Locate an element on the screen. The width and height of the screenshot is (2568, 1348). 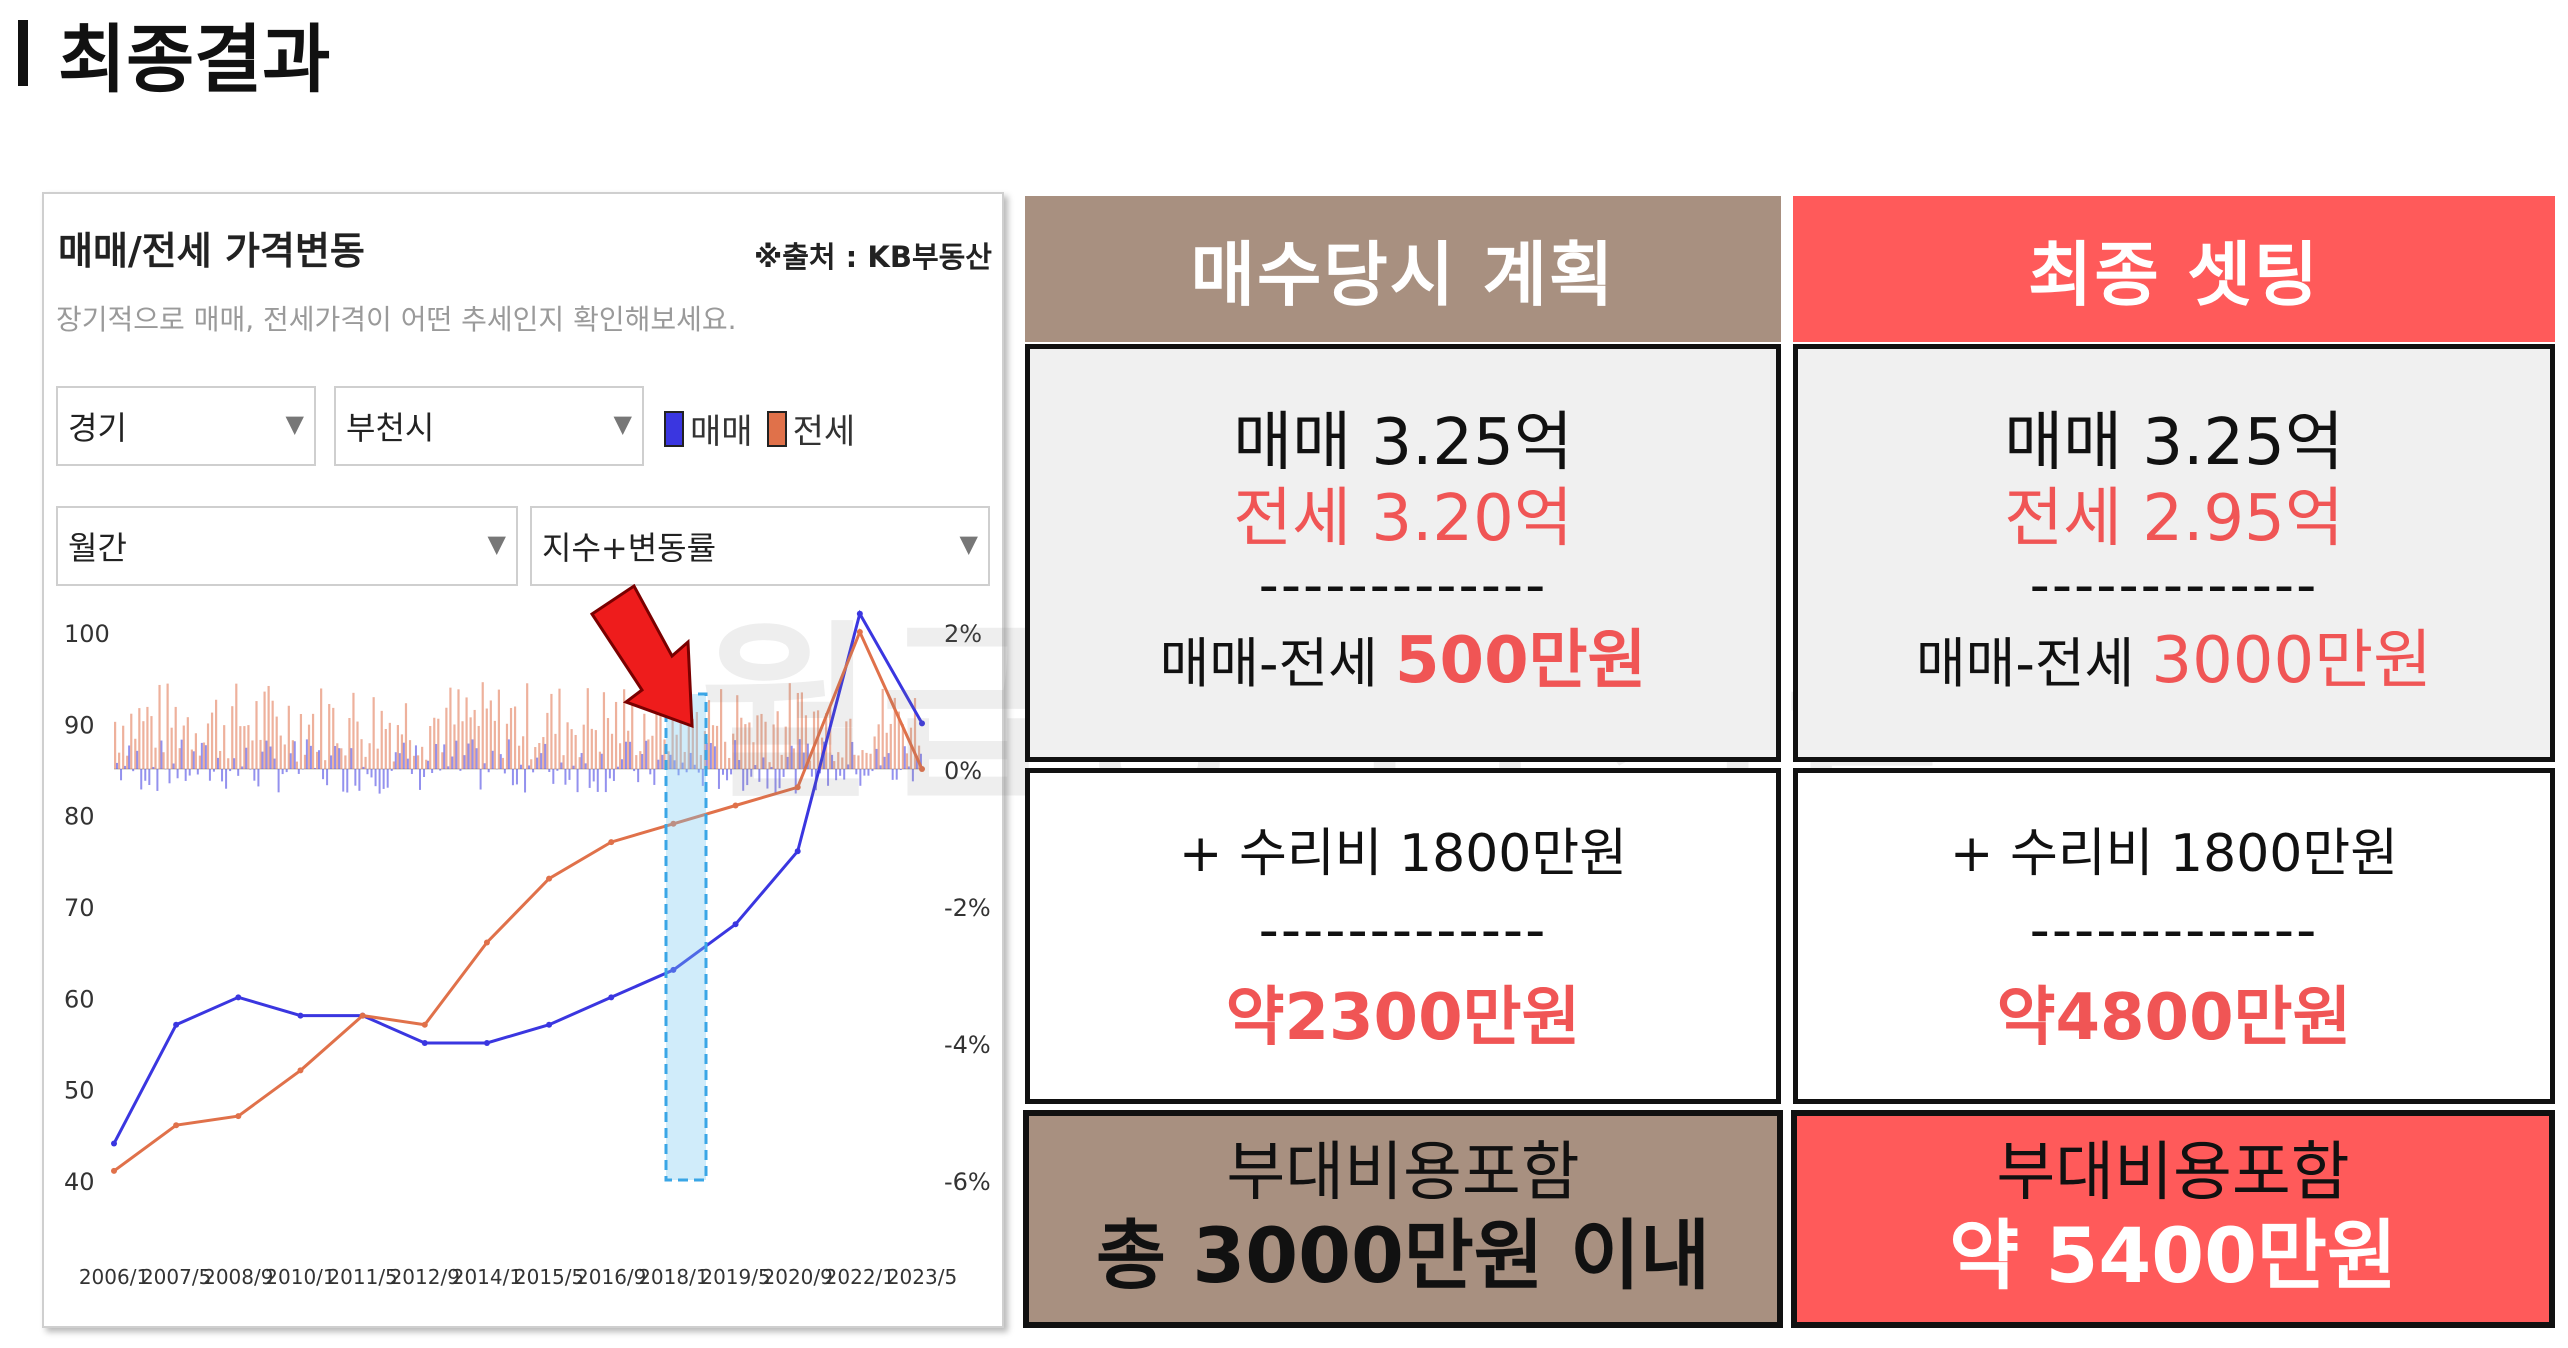
y2-tick-label: -4% is located at coordinates (967, 1045).